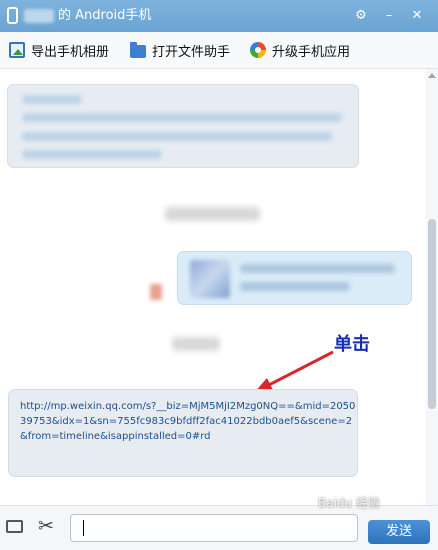 The width and height of the screenshot is (438, 550). Describe the element at coordinates (361, 16) in the screenshot. I see `settings-icon: ⚙` at that location.